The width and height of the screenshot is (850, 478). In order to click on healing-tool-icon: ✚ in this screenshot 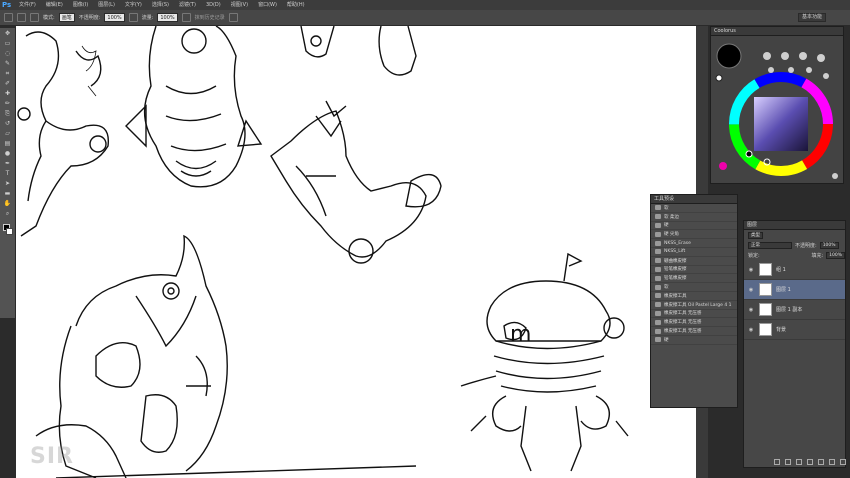, I will do `click(8, 93)`.